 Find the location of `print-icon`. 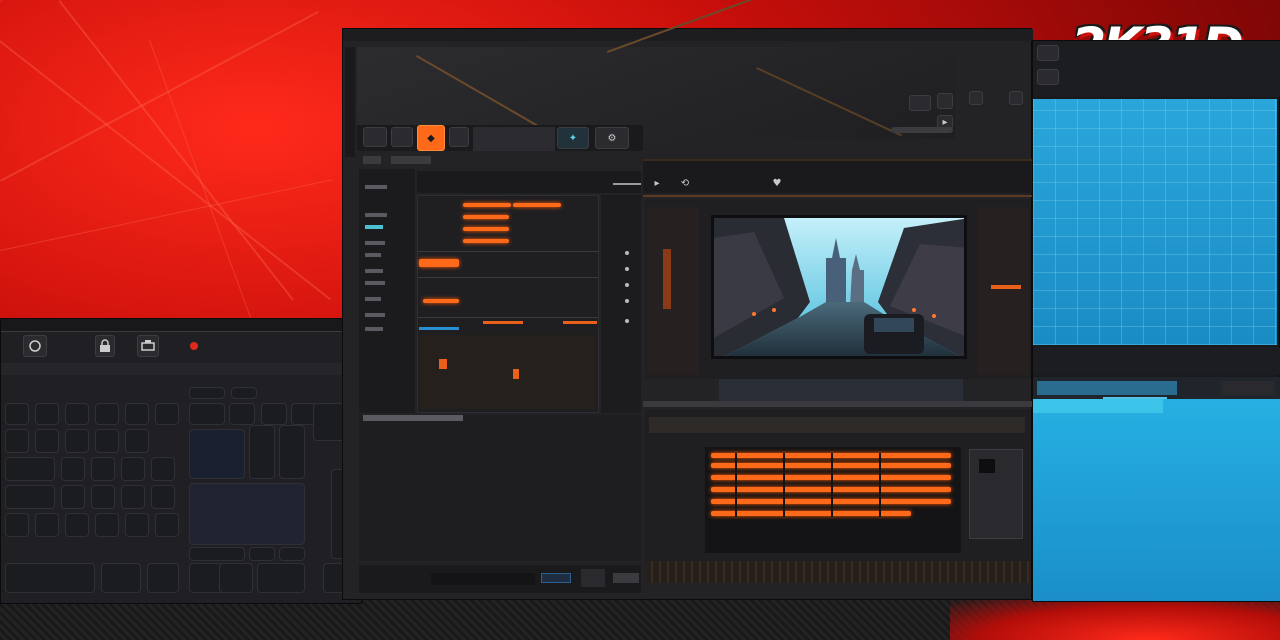

print-icon is located at coordinates (148, 346).